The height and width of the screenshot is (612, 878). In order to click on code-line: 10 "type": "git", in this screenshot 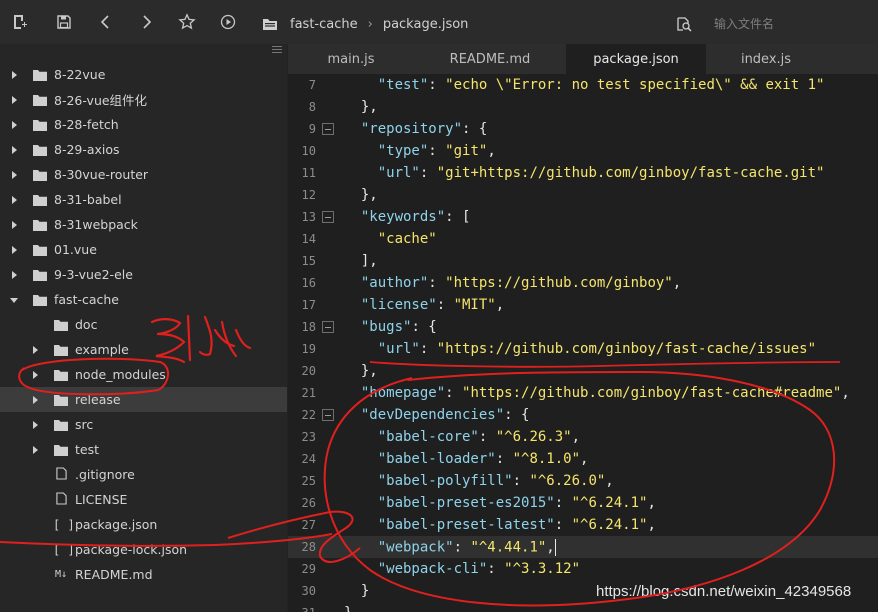, I will do `click(583, 151)`.